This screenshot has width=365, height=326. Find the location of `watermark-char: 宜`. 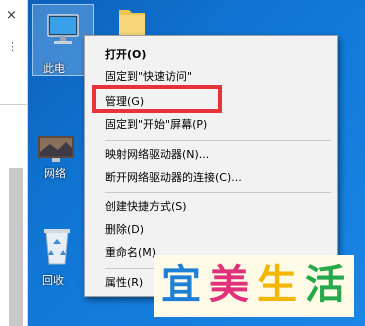

watermark-char: 宜 is located at coordinates (181, 285).